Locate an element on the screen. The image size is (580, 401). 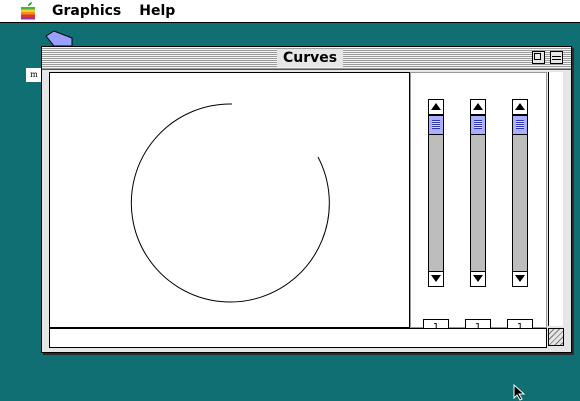
vertical-scrollbar is located at coordinates (555, 199).